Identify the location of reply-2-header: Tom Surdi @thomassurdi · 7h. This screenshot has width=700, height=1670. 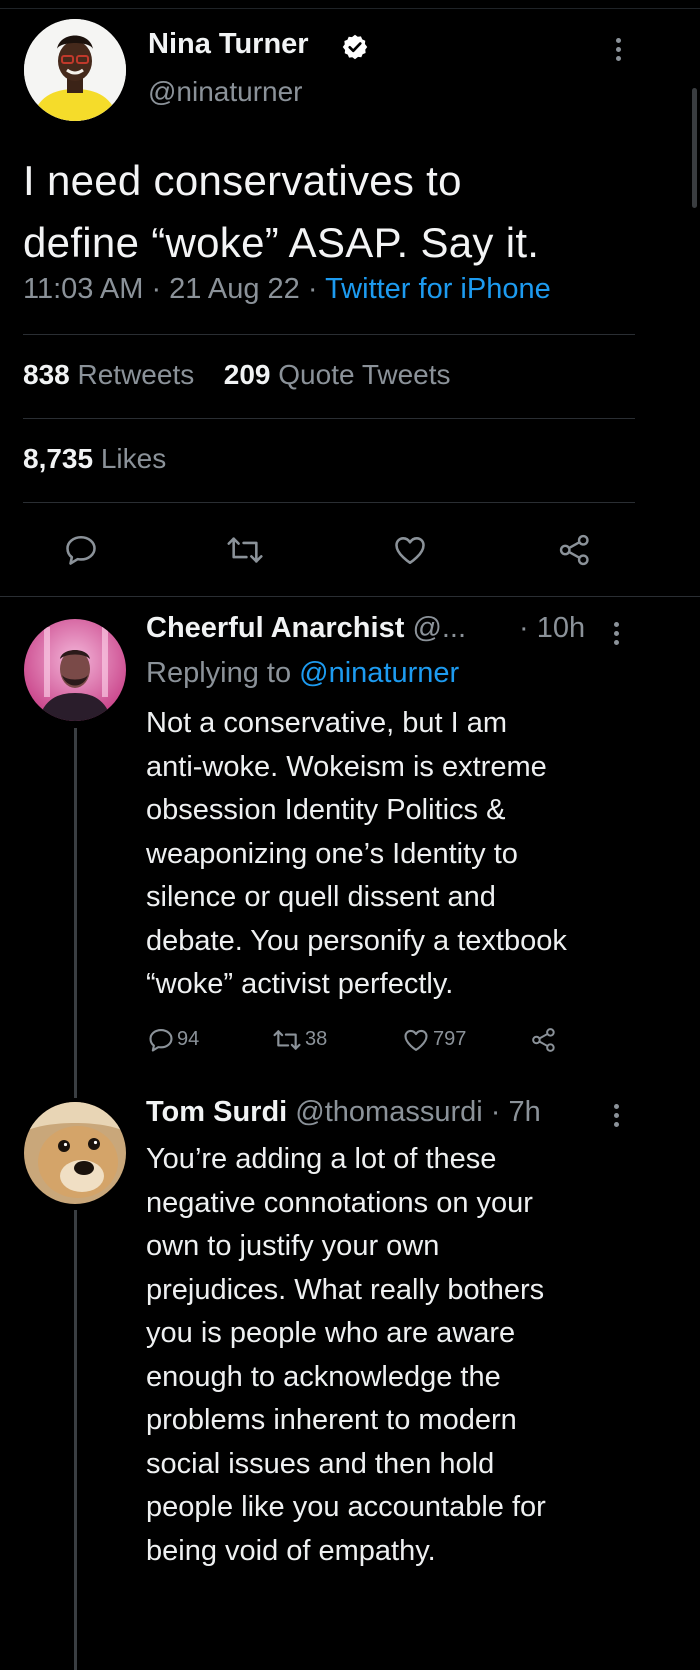
(343, 1112).